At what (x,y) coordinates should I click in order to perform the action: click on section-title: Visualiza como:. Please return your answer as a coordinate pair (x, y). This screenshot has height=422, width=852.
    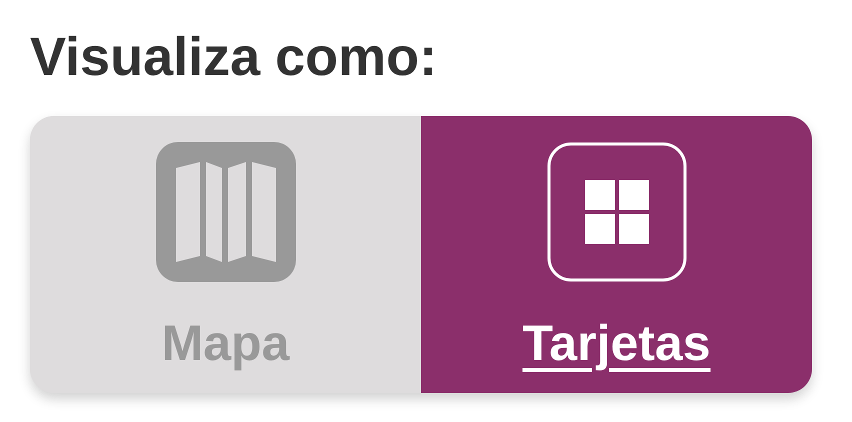
    Looking at the image, I should click on (234, 57).